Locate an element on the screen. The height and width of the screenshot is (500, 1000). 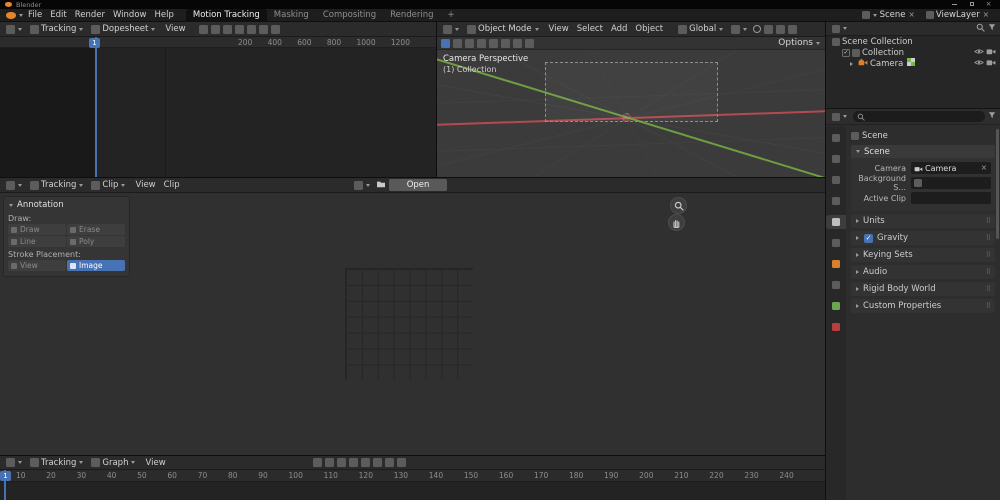
scrollbar is located at coordinates (997, 184).